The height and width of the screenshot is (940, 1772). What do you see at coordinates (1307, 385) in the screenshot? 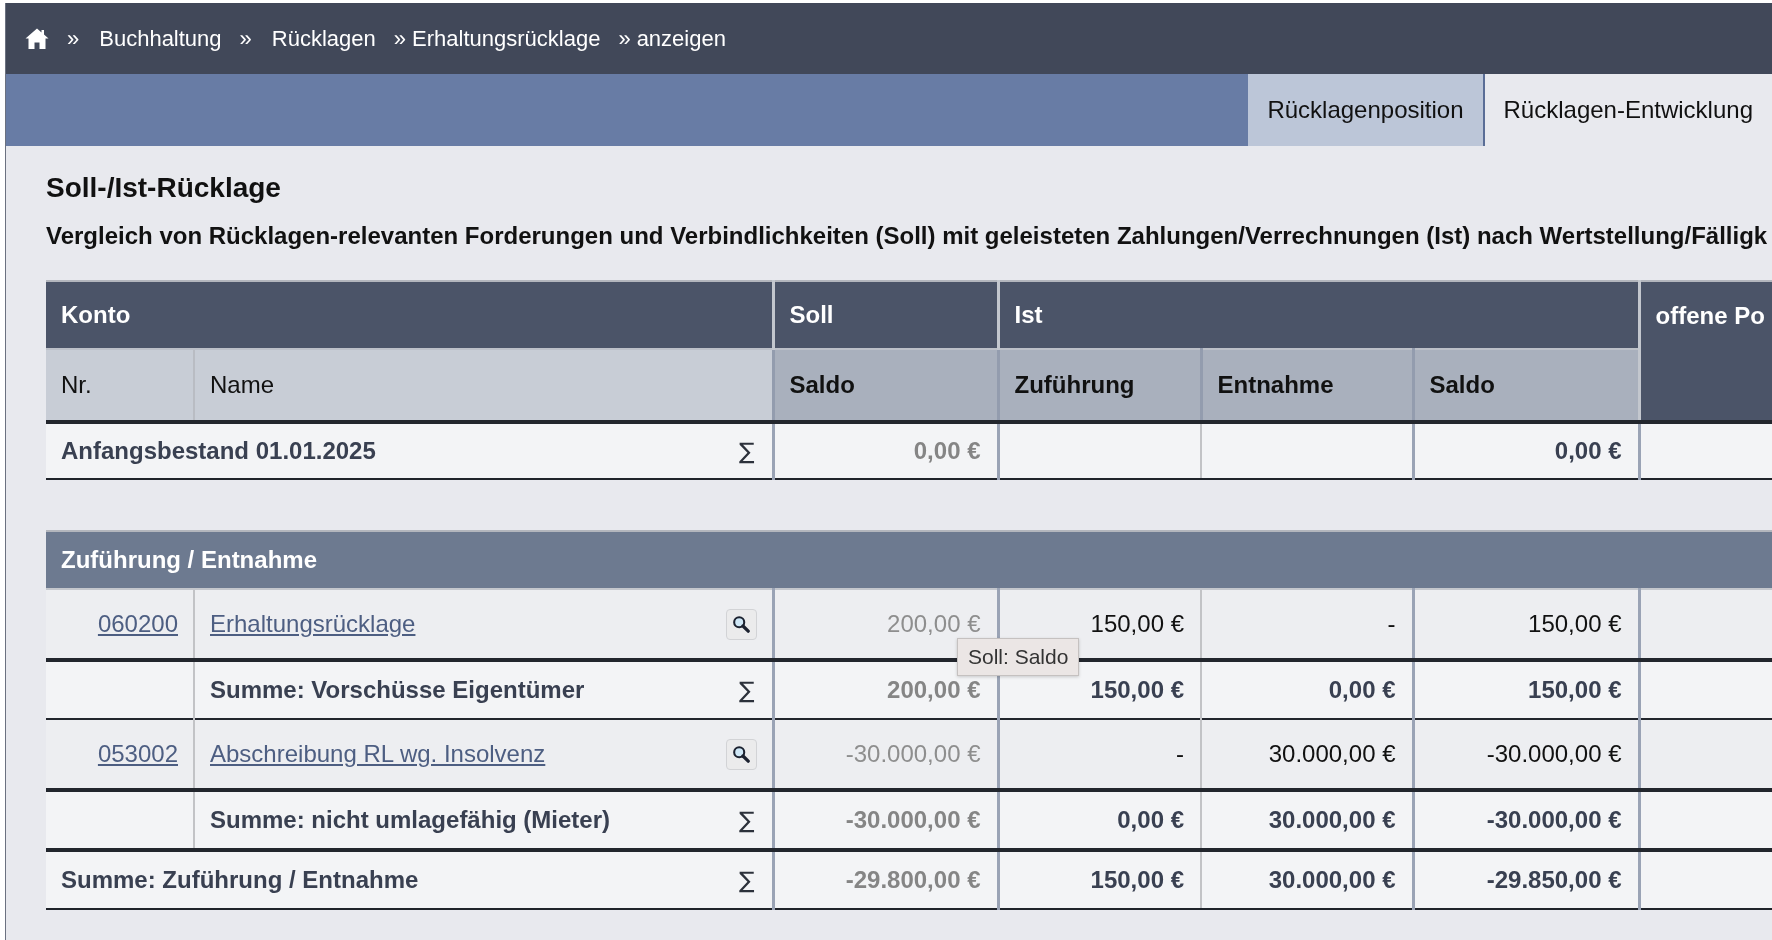
I see `column-header: Entnahme` at bounding box center [1307, 385].